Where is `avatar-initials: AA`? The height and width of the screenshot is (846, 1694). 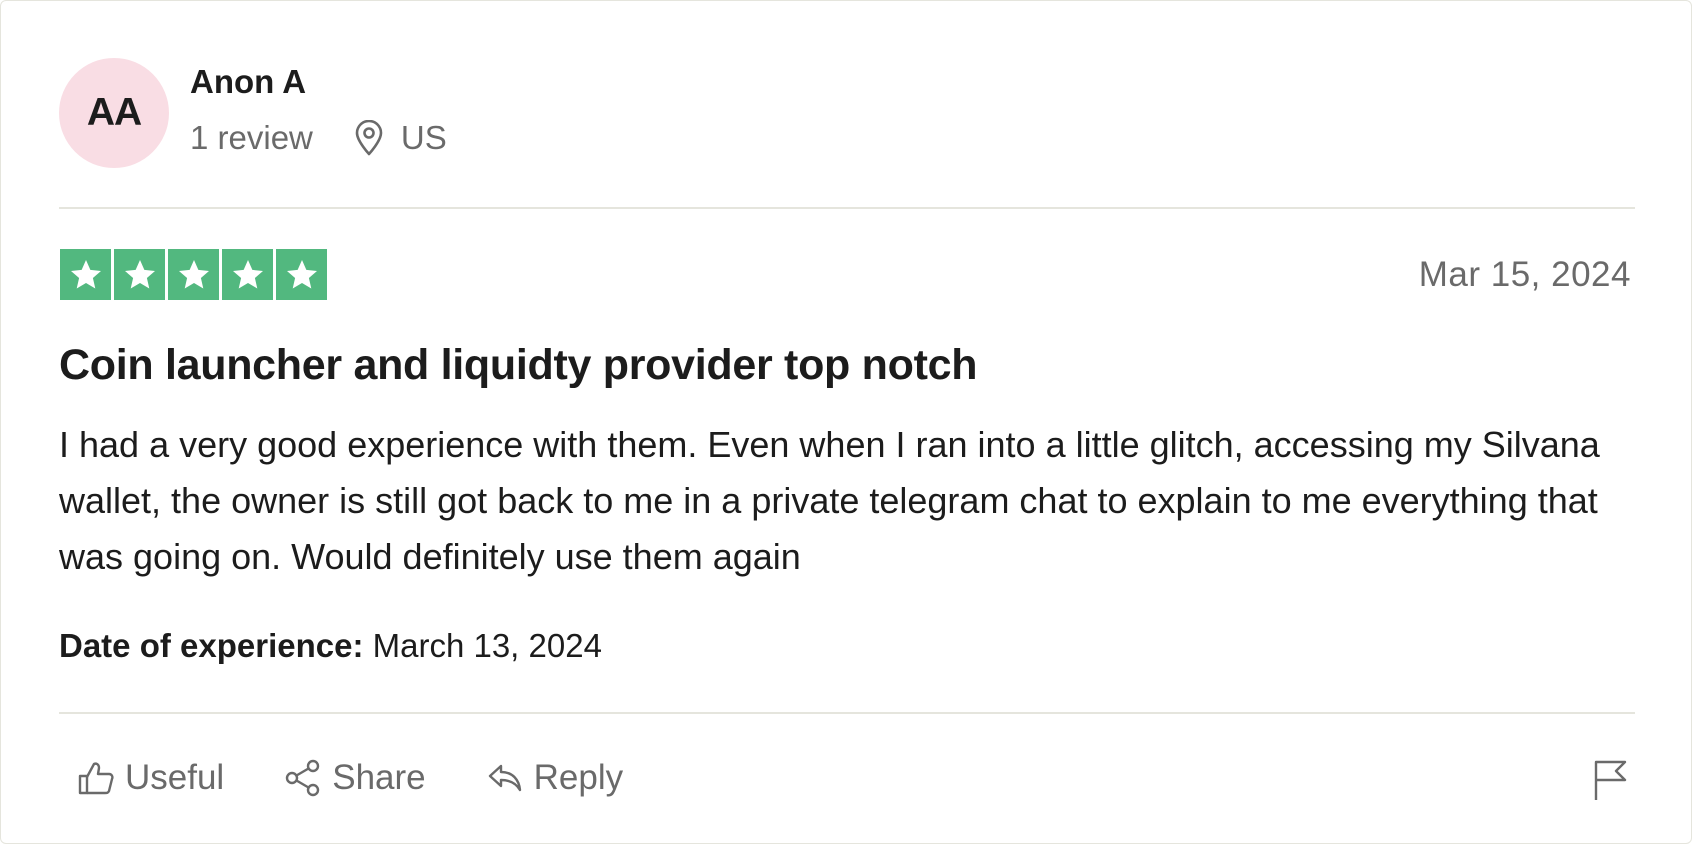 avatar-initials: AA is located at coordinates (114, 112).